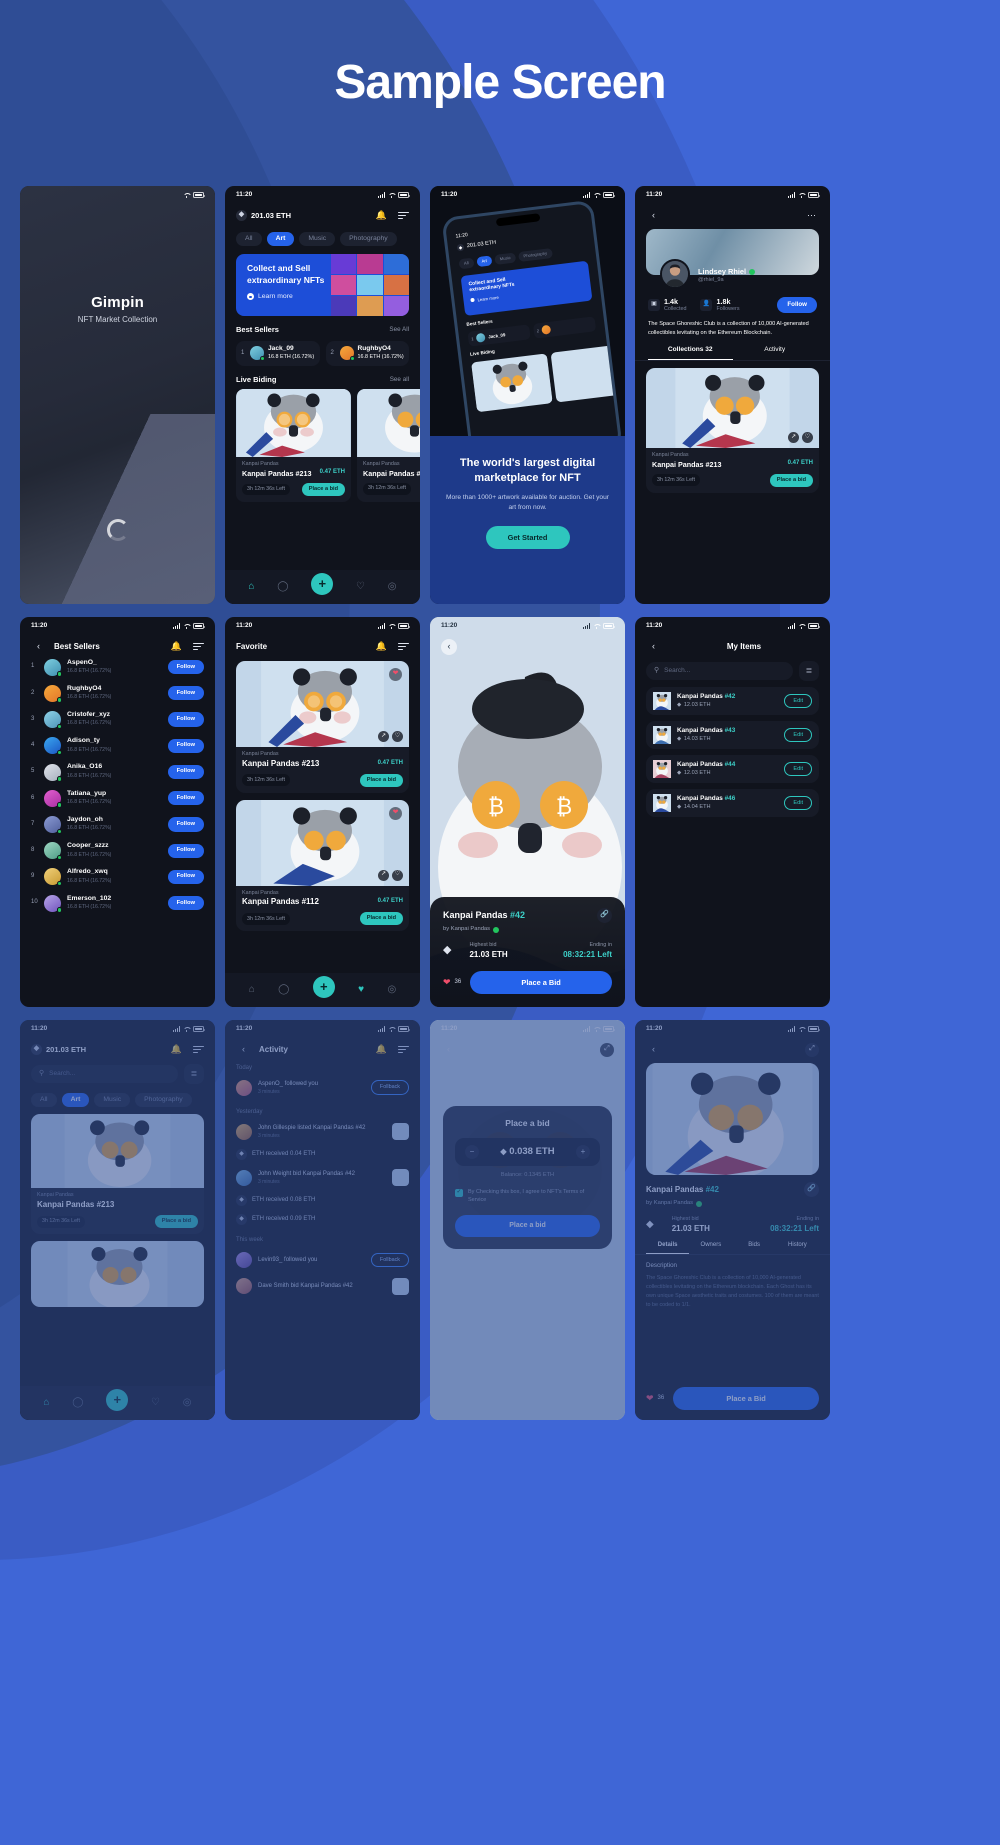  Describe the element at coordinates (690, 353) in the screenshot. I see `tab-collections: Collections 32` at that location.